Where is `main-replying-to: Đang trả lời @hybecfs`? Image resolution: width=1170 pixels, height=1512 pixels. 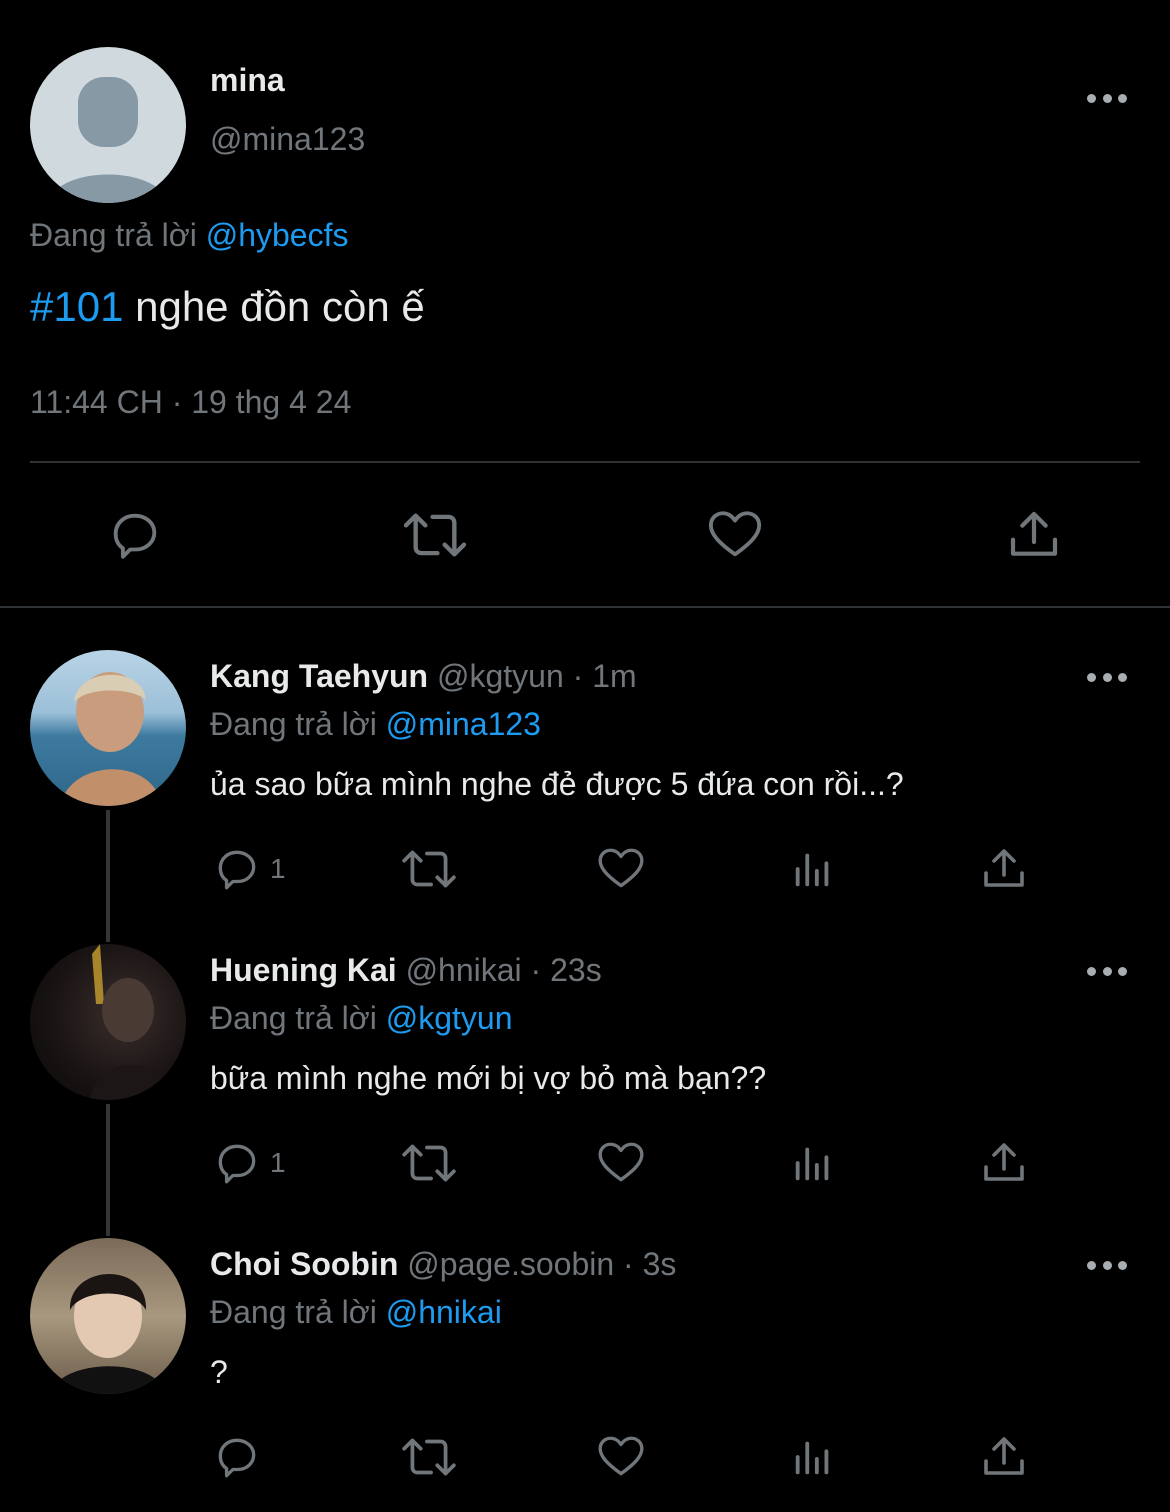
main-replying-to: Đang trả lời @hybecfs is located at coordinates (189, 235).